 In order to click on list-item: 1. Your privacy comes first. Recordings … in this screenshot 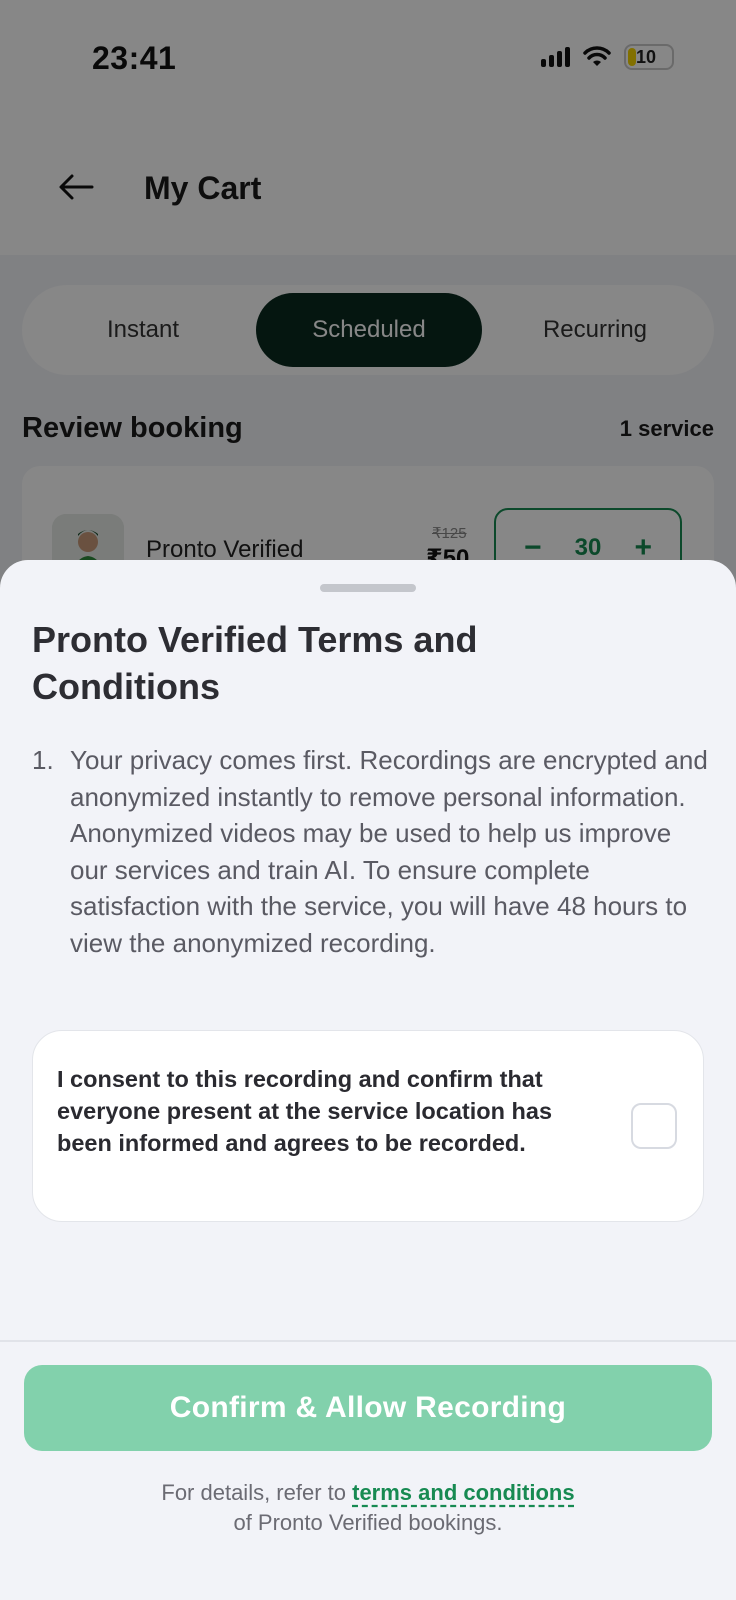, I will do `click(370, 851)`.